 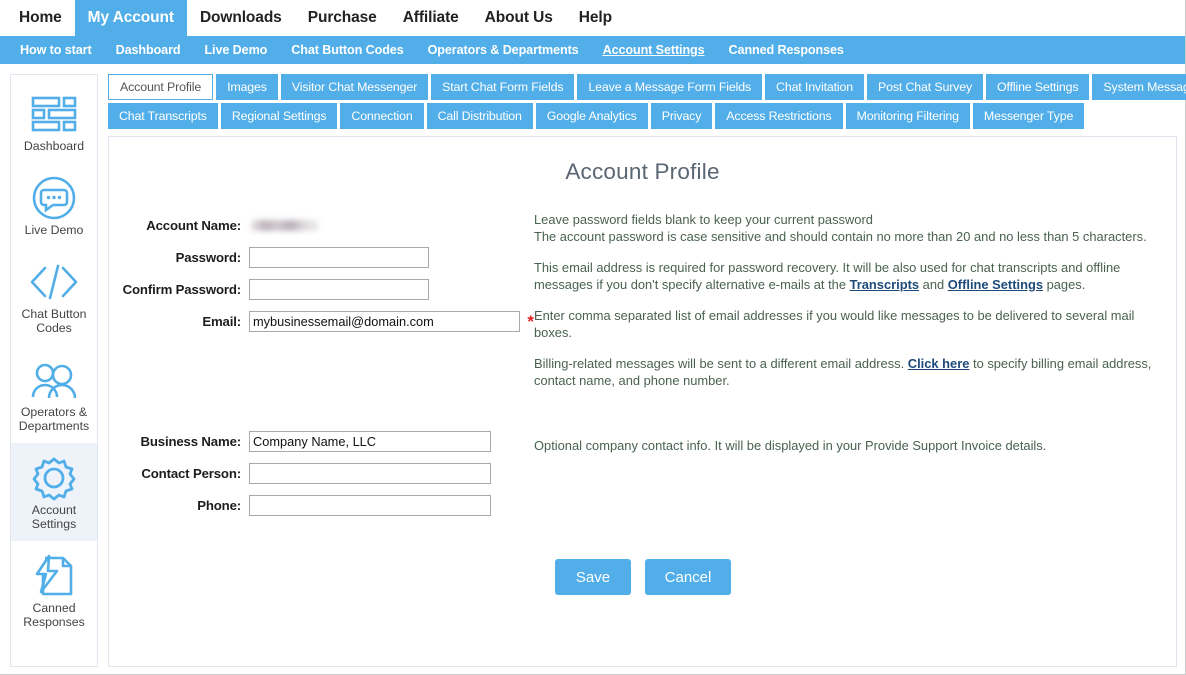 I want to click on phone-input, so click(x=370, y=505).